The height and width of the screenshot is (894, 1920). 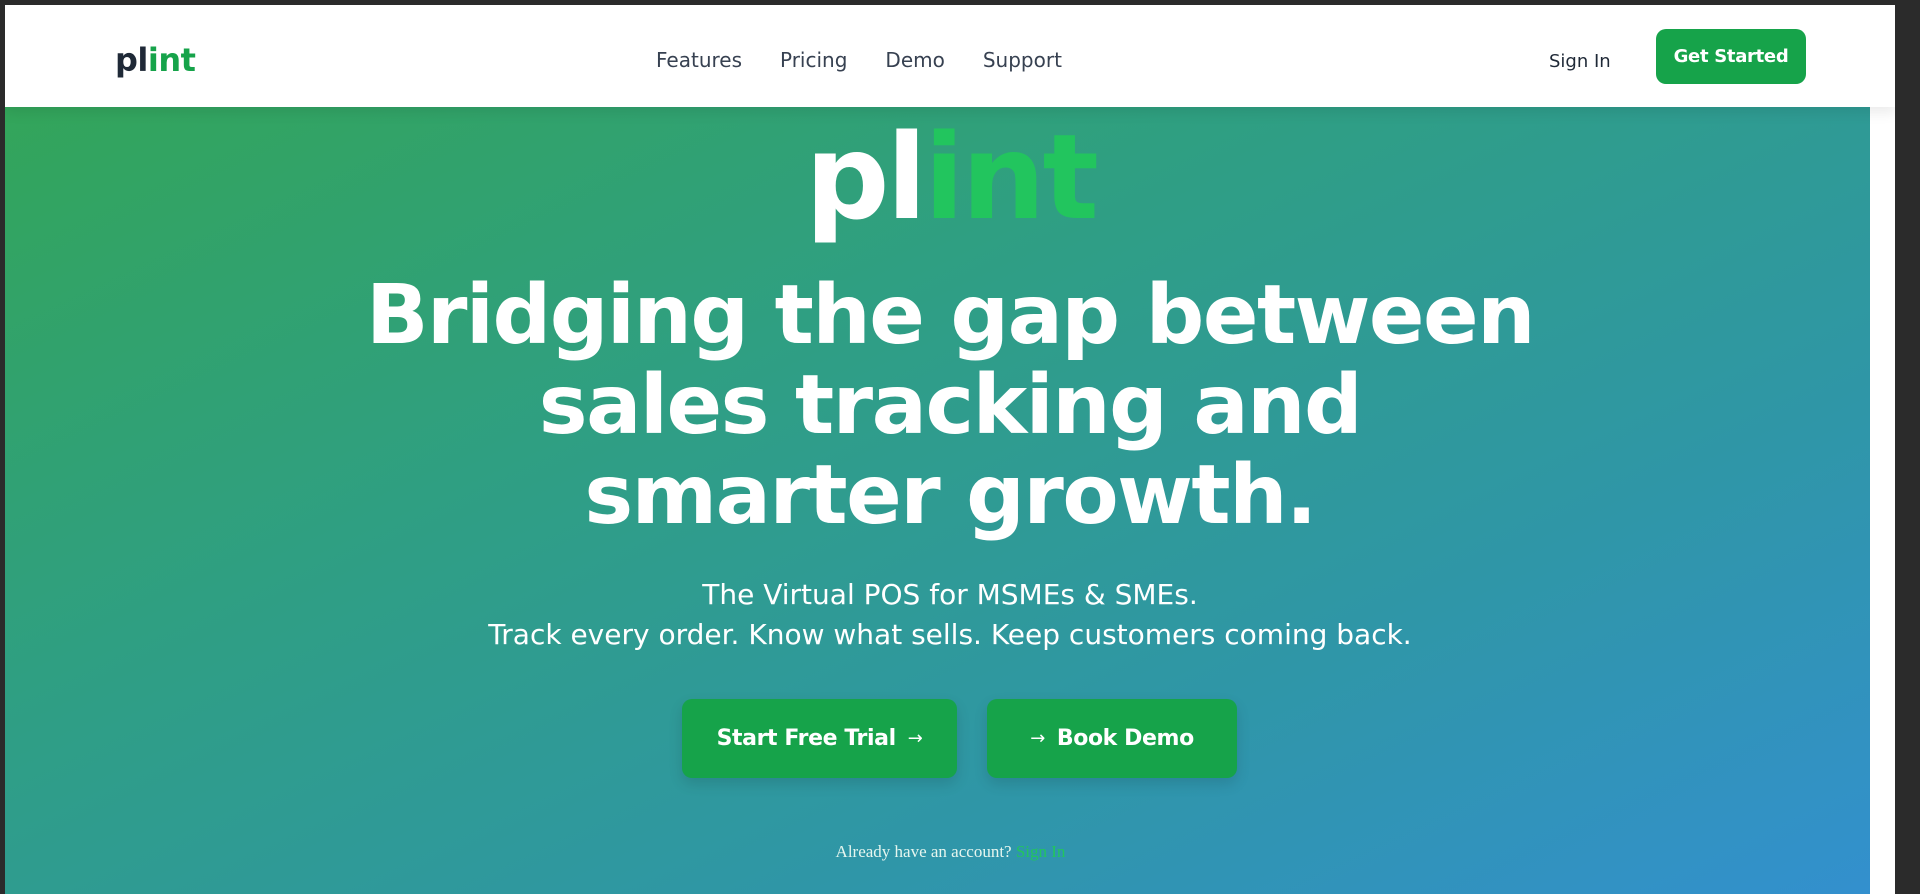 I want to click on already-have-account: Already have an account? Sign In, so click(x=950, y=852).